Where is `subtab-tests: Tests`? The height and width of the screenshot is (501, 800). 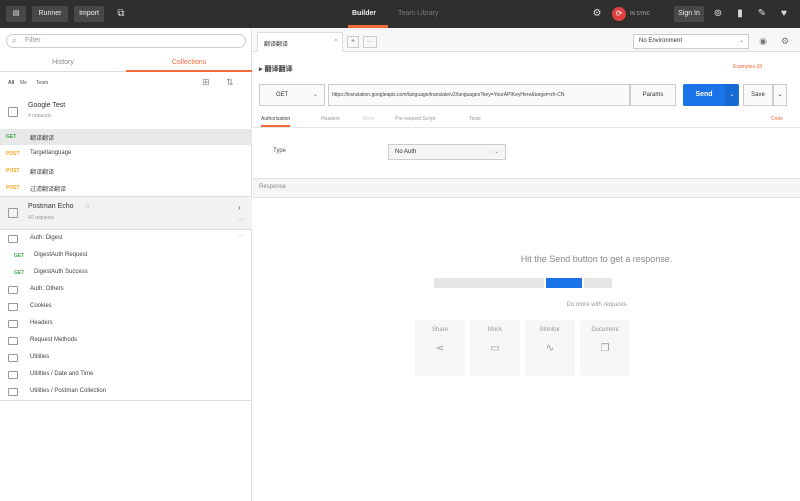
subtab-tests: Tests is located at coordinates (475, 119).